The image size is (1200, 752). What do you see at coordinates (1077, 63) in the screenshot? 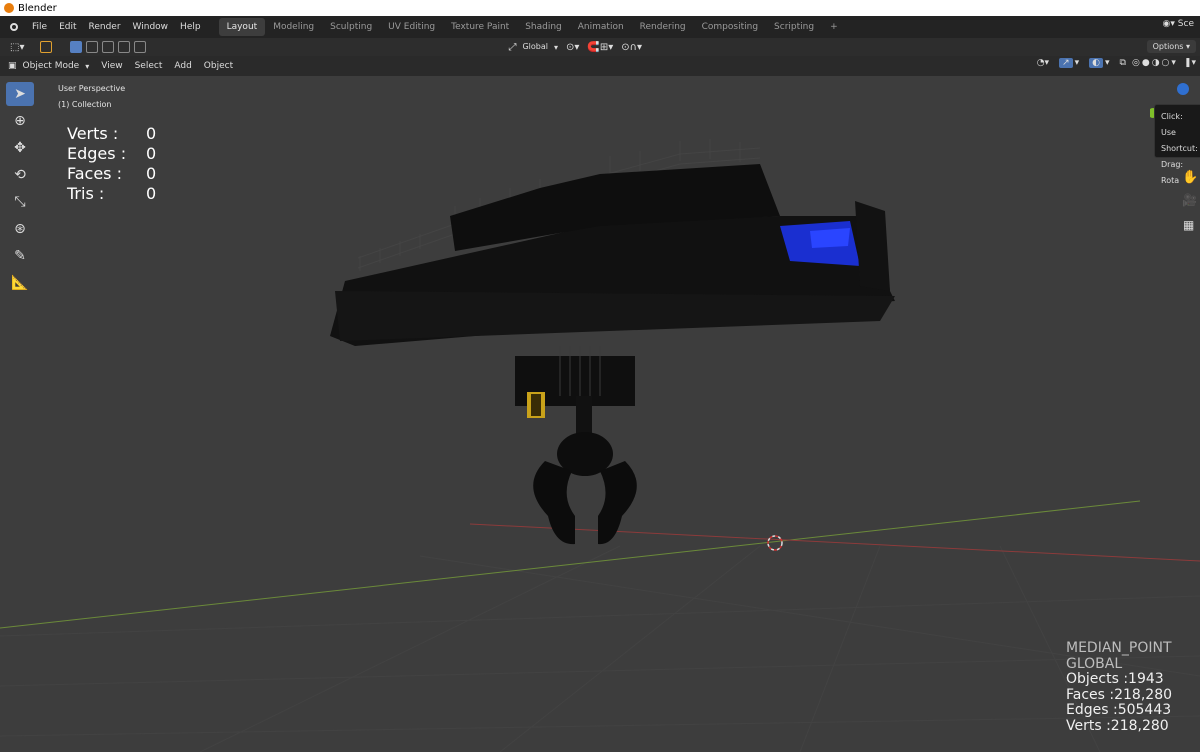
I see `gizmo-chevron-icon: ▾` at bounding box center [1077, 63].